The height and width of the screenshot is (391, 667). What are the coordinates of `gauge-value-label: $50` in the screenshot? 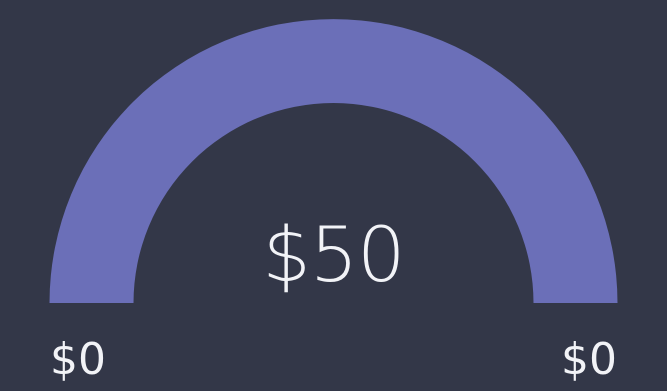 It's located at (333, 254).